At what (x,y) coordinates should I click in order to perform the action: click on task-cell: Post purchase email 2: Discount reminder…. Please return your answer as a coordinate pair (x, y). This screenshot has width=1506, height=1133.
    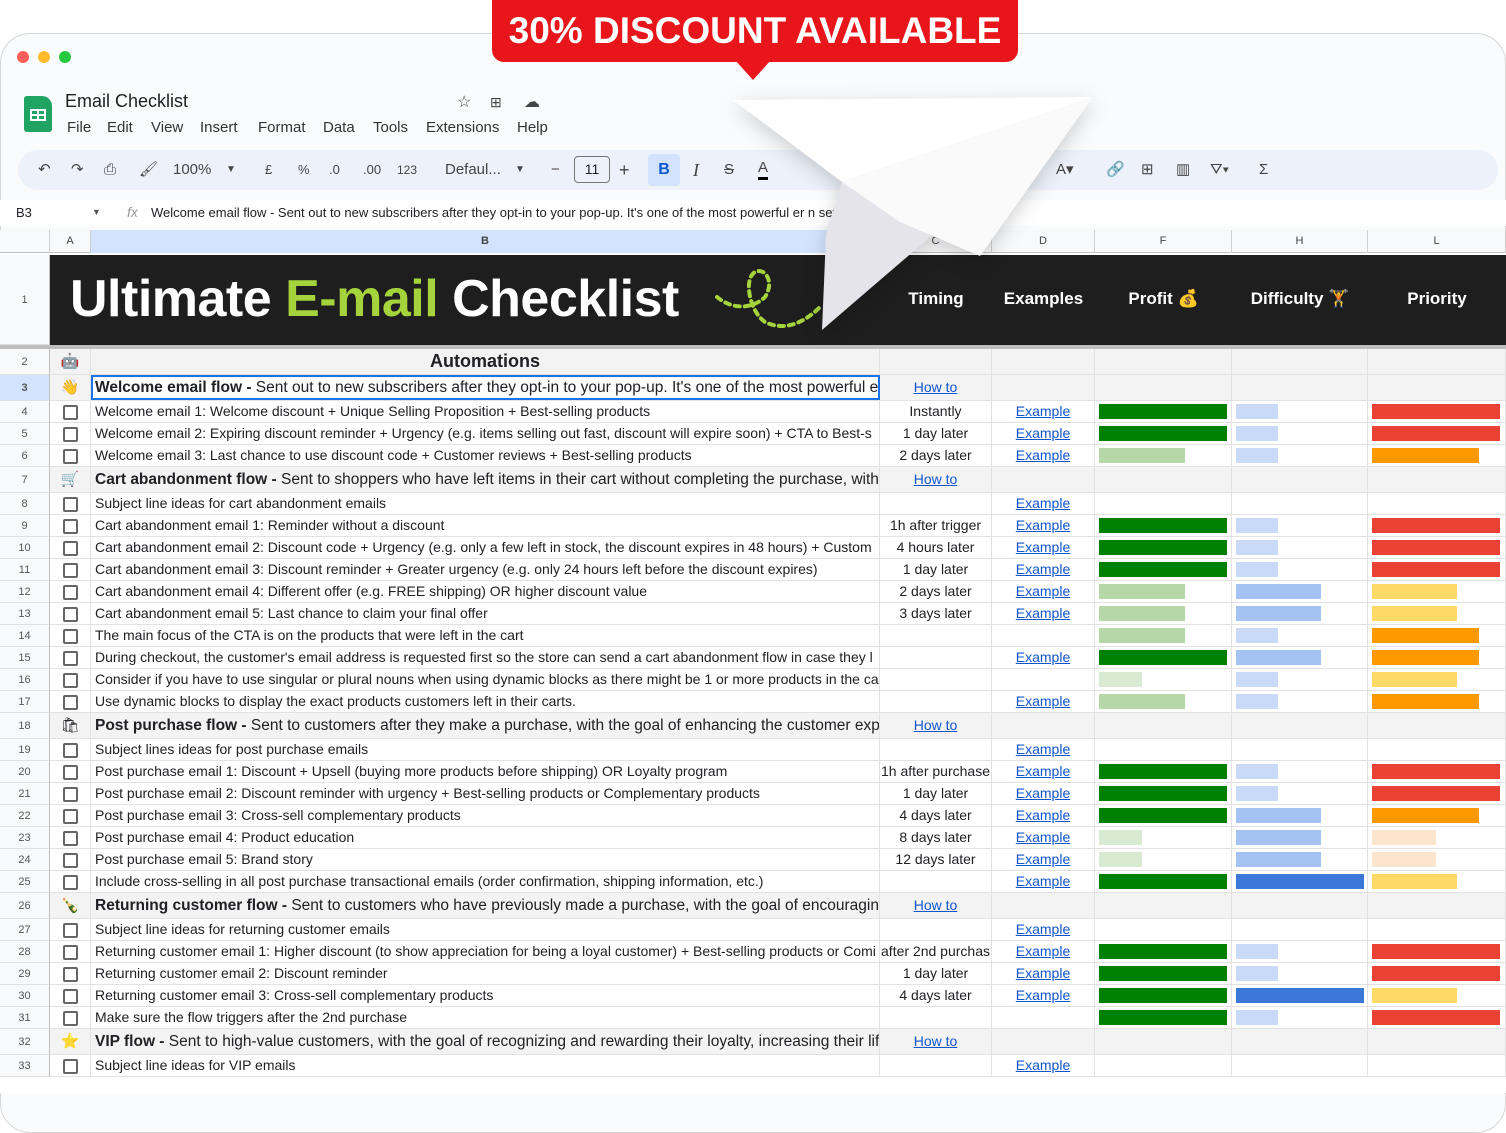
    Looking at the image, I should click on (485, 793).